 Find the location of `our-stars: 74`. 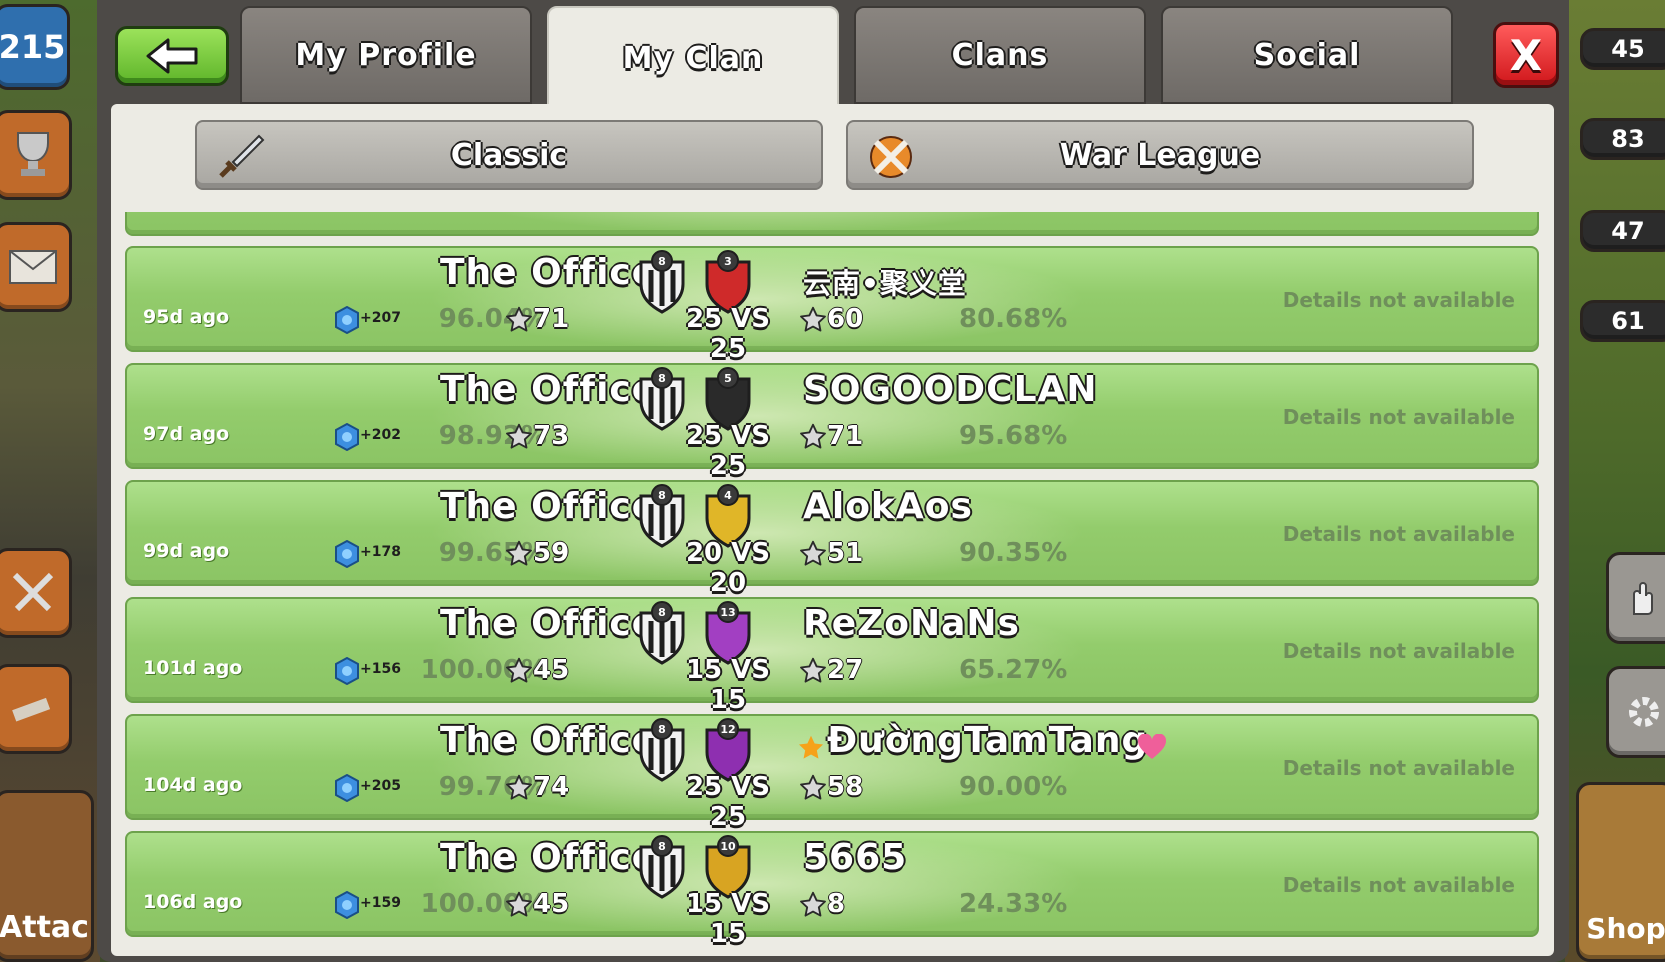

our-stars: 74 is located at coordinates (551, 787).